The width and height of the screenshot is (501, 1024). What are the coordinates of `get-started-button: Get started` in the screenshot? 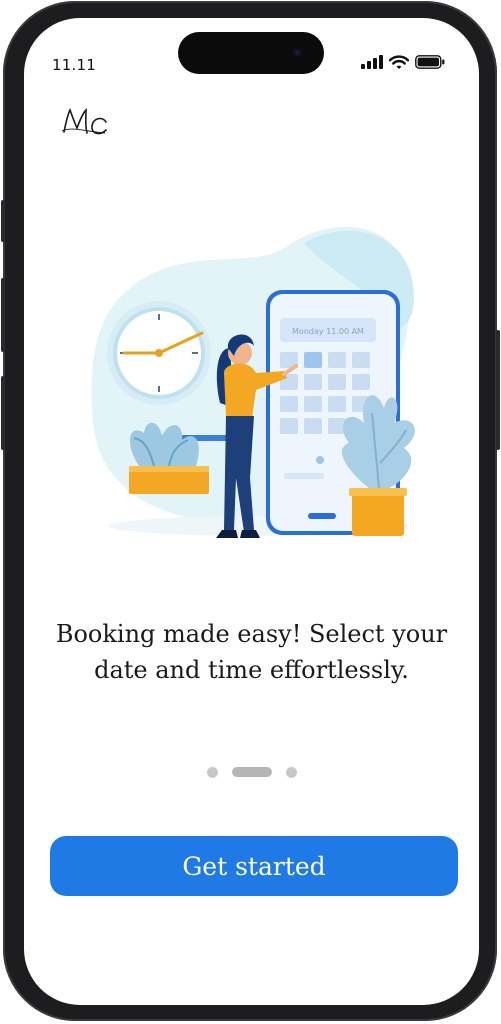 It's located at (254, 866).